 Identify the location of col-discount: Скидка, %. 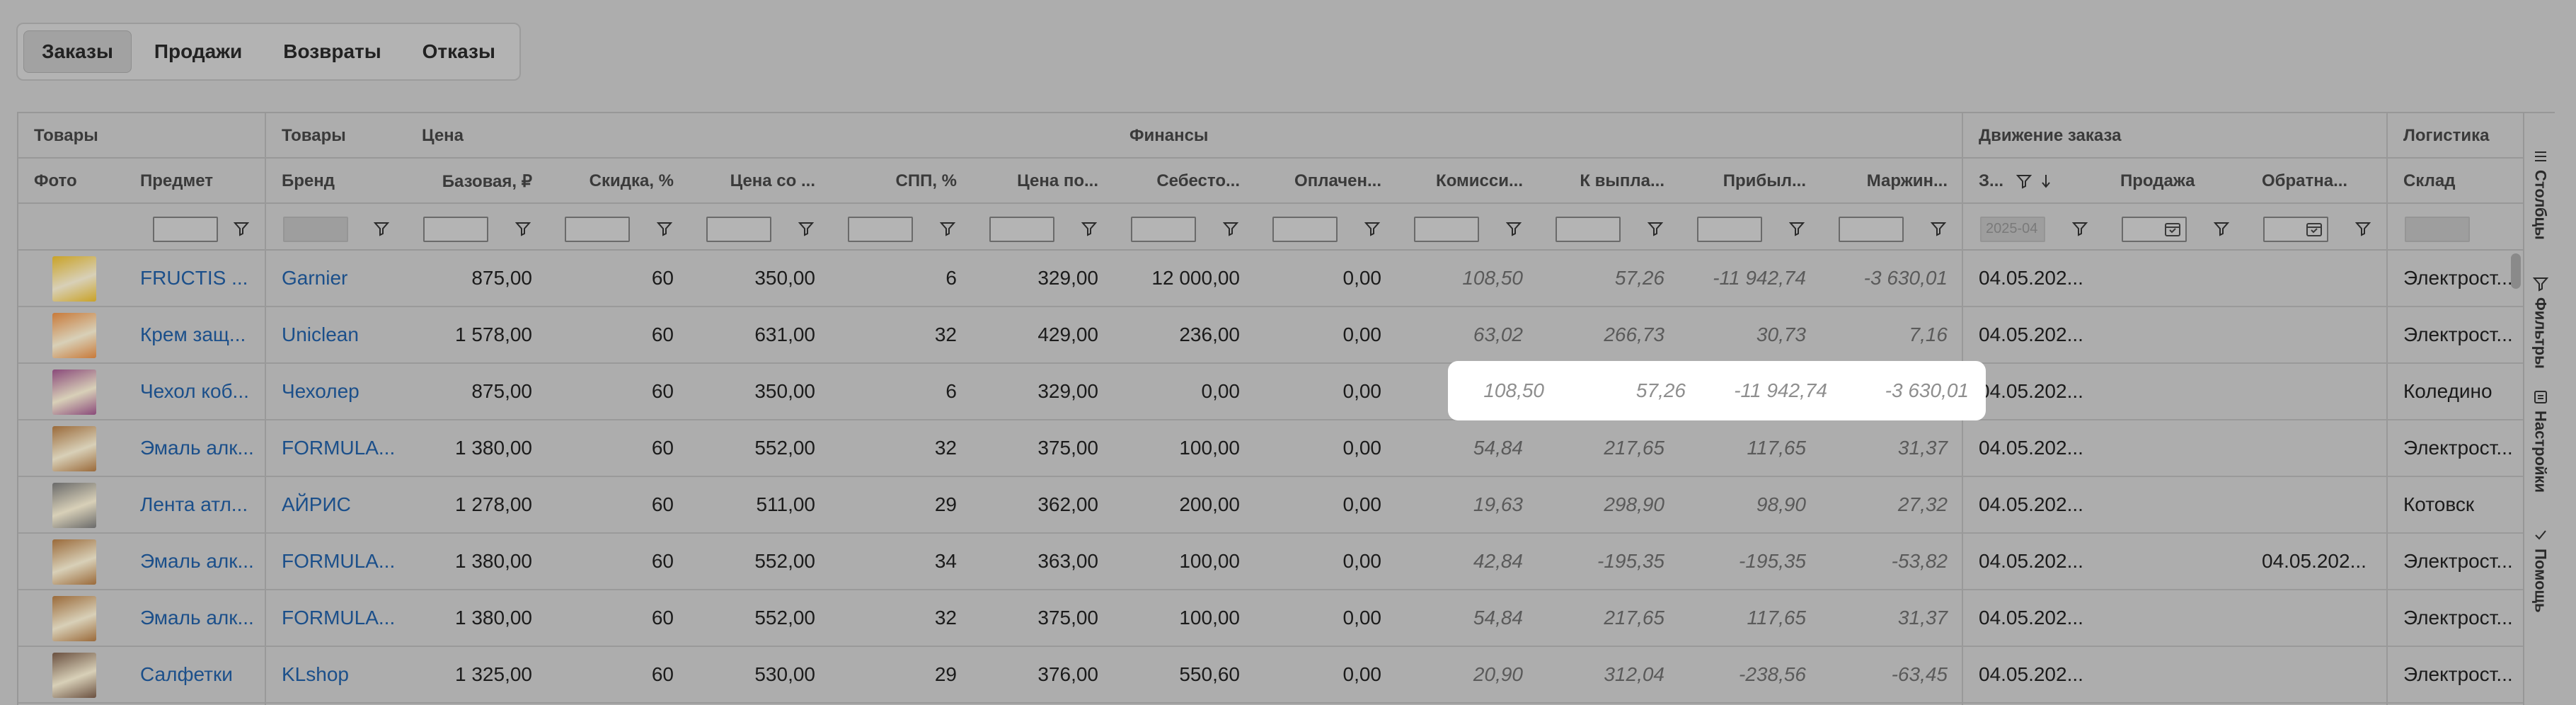
(619, 181).